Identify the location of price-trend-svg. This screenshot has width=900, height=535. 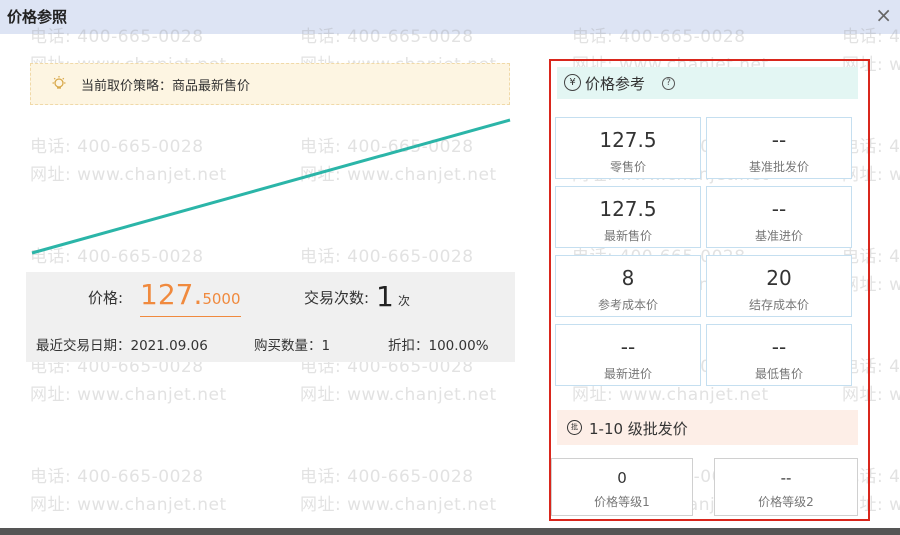
(271, 186).